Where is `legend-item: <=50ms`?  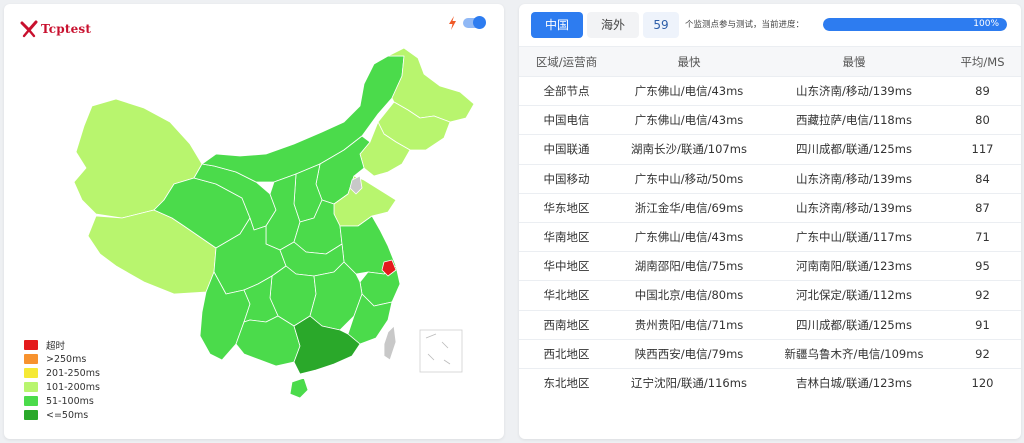 legend-item: <=50ms is located at coordinates (62, 415).